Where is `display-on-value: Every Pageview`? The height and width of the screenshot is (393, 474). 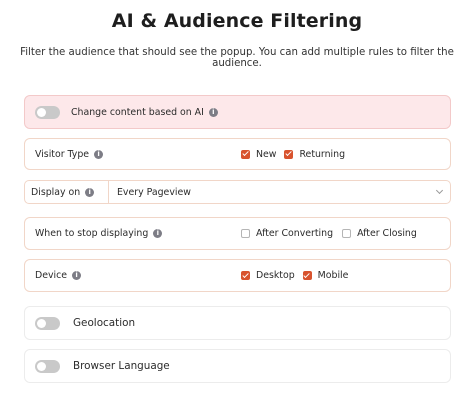
display-on-value: Every Pageview is located at coordinates (154, 192).